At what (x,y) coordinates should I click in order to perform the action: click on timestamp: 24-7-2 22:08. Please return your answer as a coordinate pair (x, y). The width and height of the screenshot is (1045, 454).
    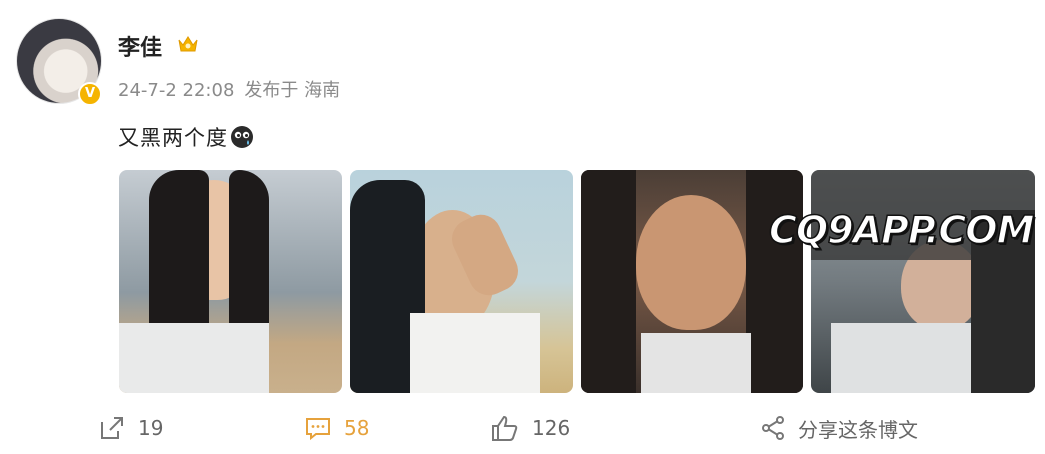
    Looking at the image, I should click on (176, 90).